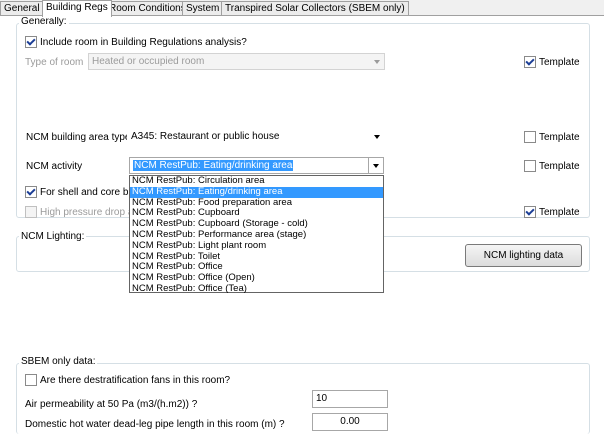 The width and height of the screenshot is (604, 434). I want to click on dropdown-option: NCM RestPub: Light plant room, so click(256, 246).